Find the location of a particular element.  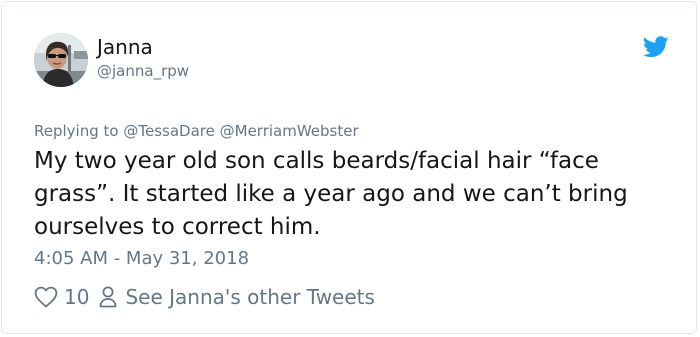

tweet-actions: 10 See Janna's other Tweets is located at coordinates (204, 297).